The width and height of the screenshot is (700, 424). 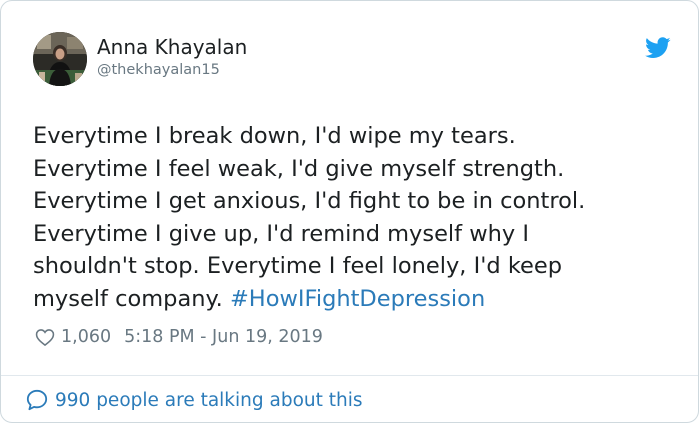 I want to click on speech-bubble-icon, so click(x=37, y=400).